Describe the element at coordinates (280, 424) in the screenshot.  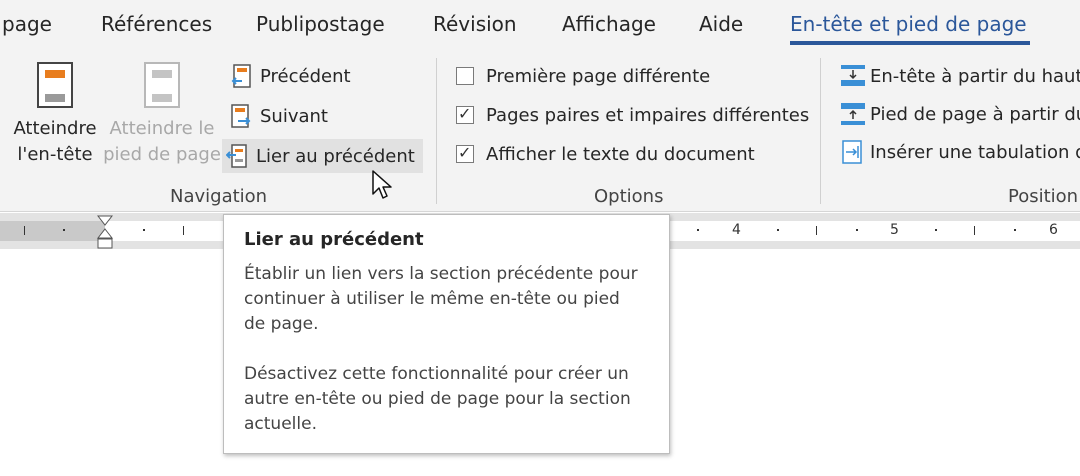
I see `tooltip-line: actuelle.` at that location.